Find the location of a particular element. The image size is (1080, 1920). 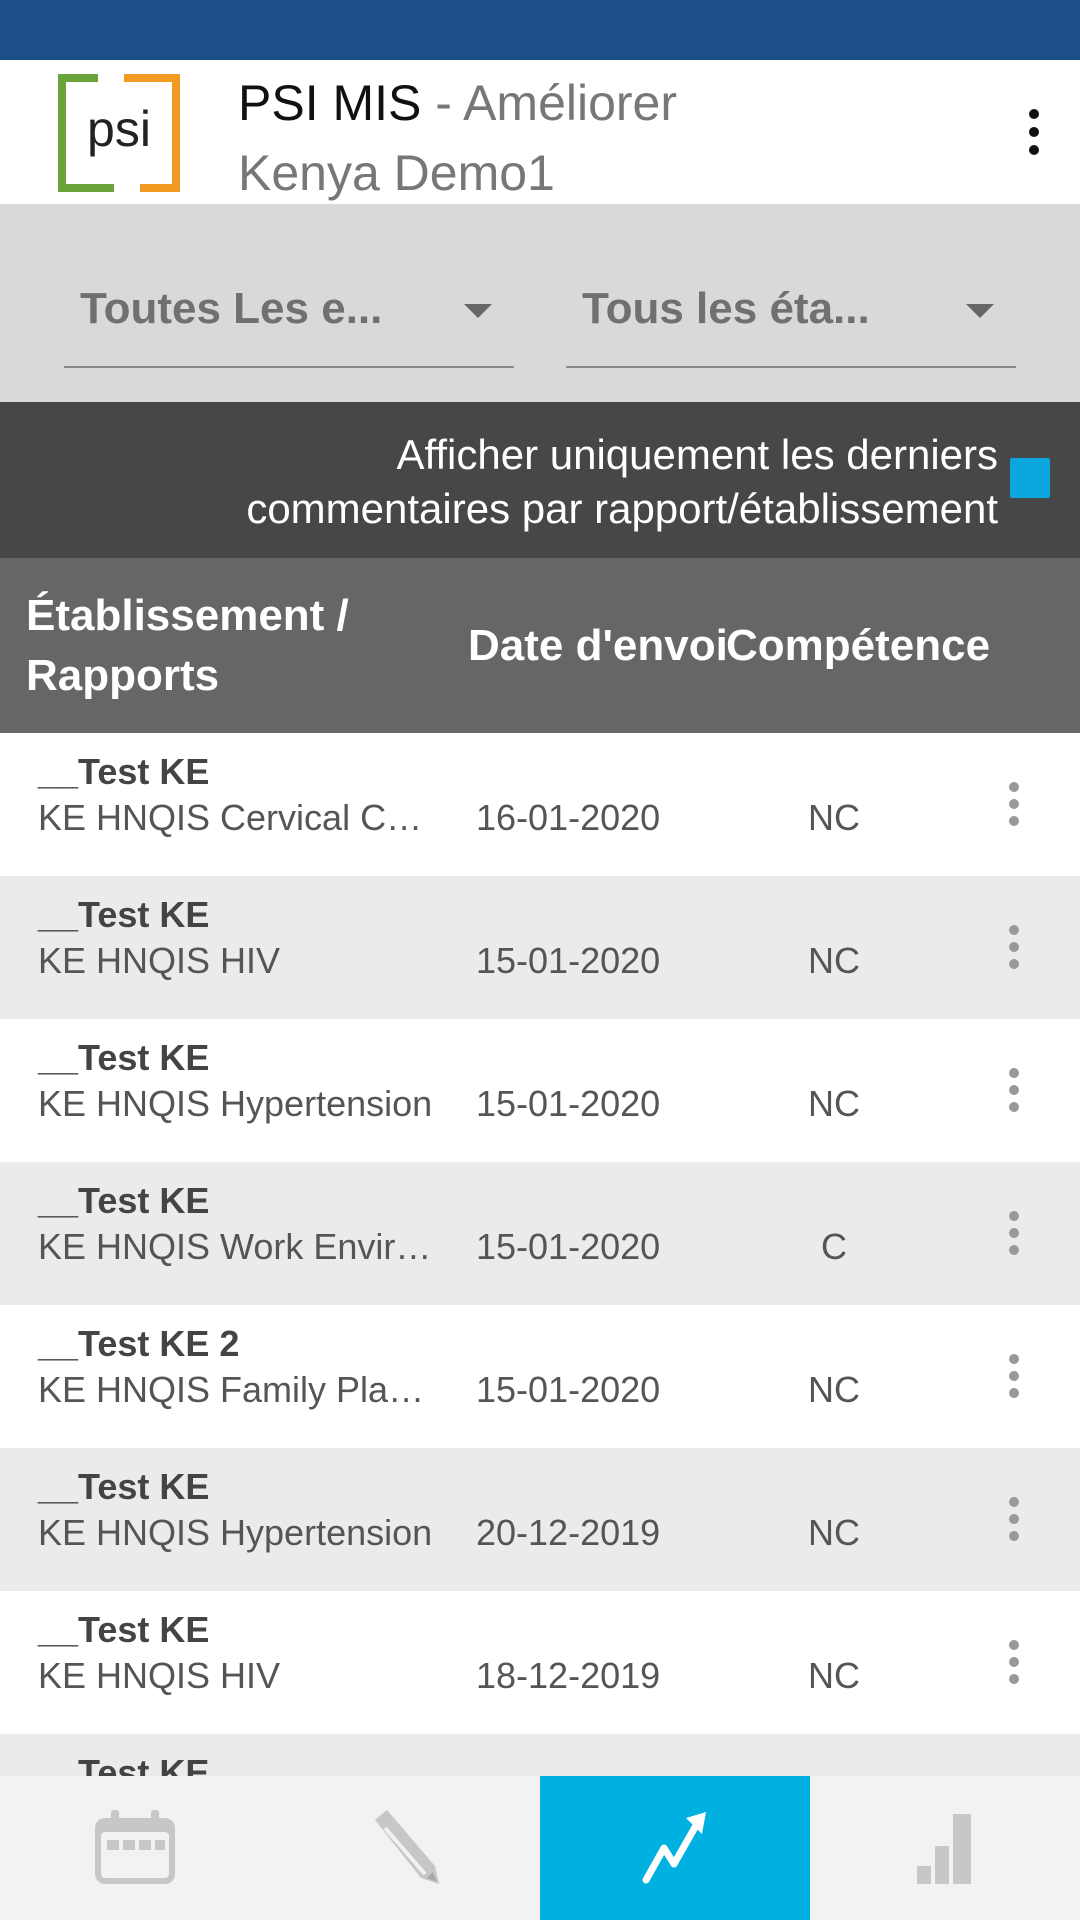

calendar-icon is located at coordinates (135, 1847).